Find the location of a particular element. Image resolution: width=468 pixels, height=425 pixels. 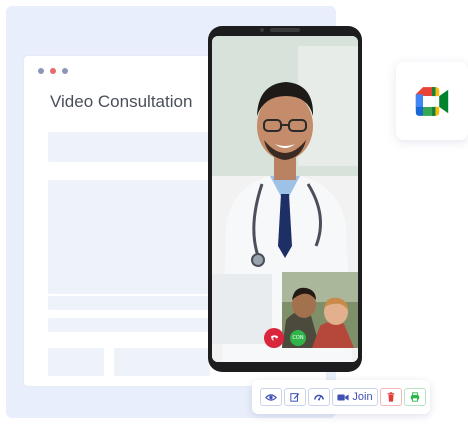

view-button is located at coordinates (271, 397).